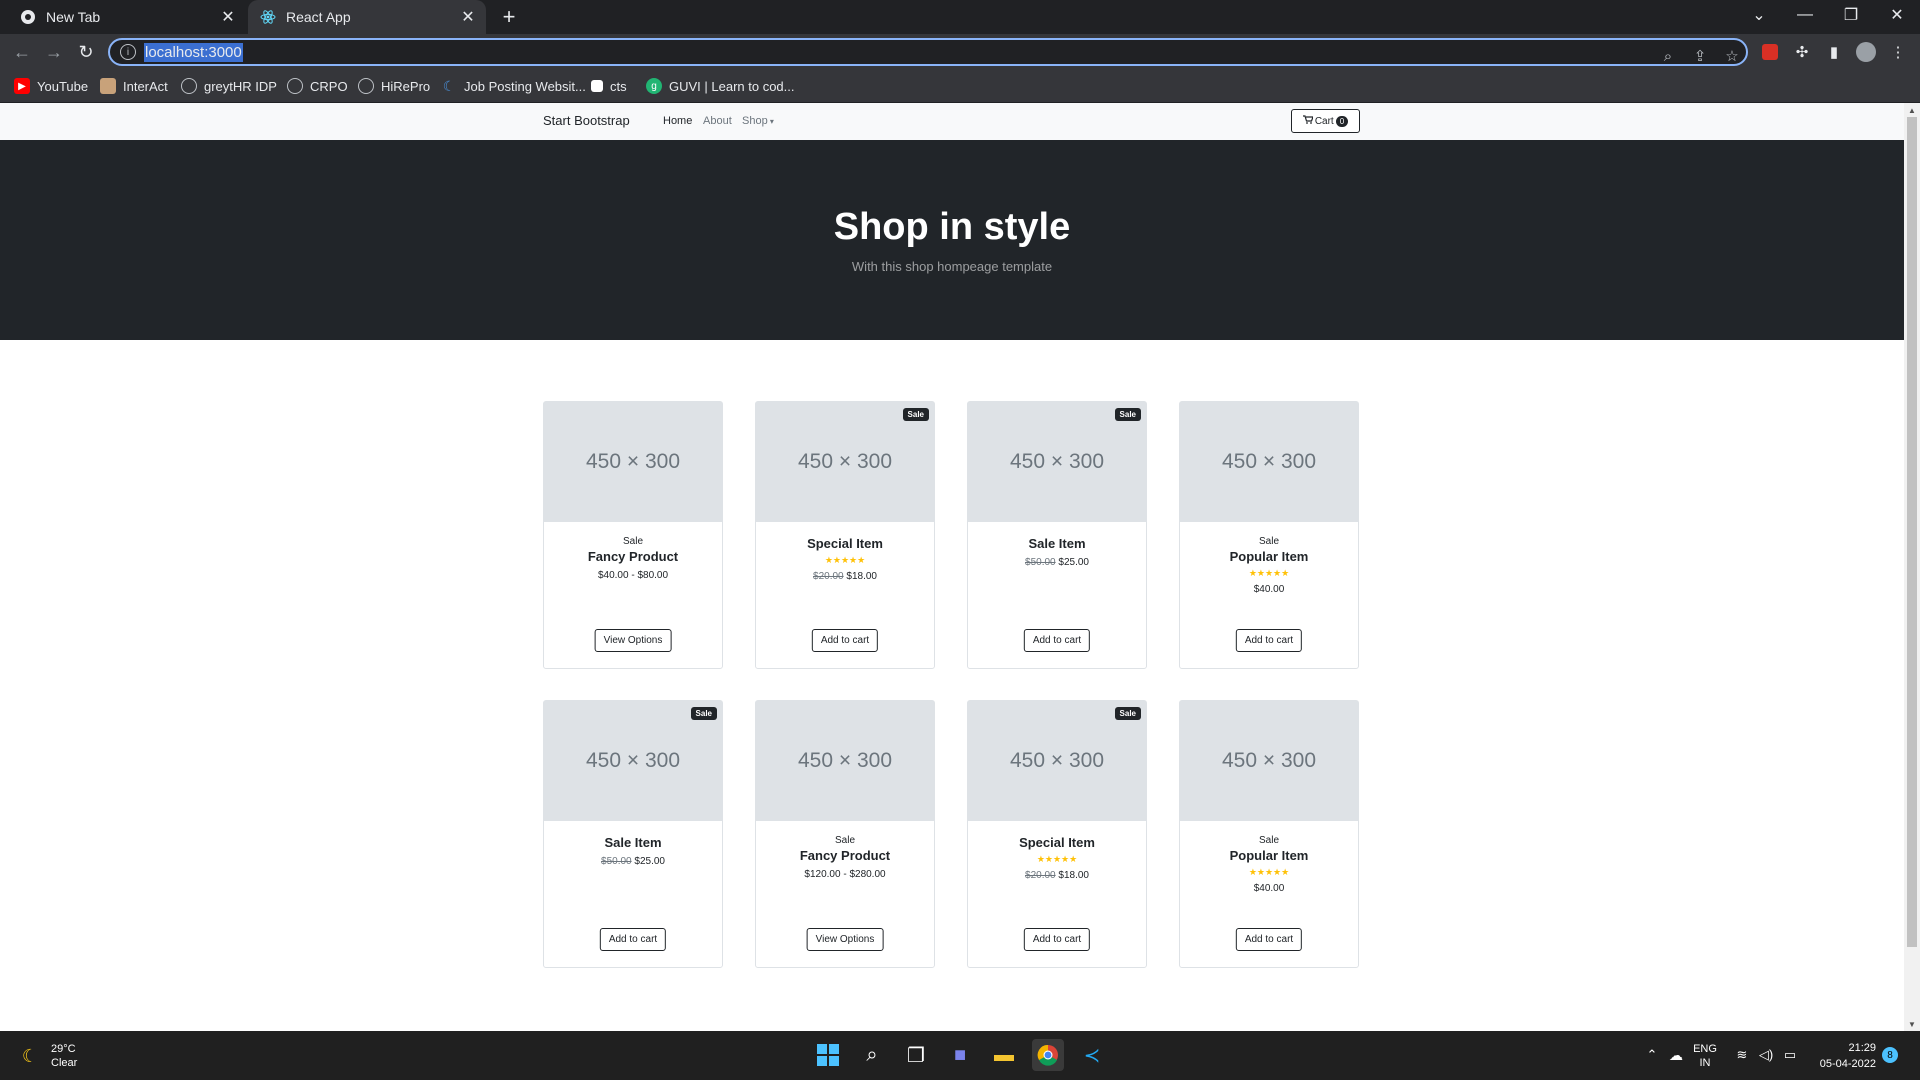 Image resolution: width=1920 pixels, height=1080 pixels. Describe the element at coordinates (367, 17) in the screenshot. I see `tab-react-app: React App ✕` at that location.